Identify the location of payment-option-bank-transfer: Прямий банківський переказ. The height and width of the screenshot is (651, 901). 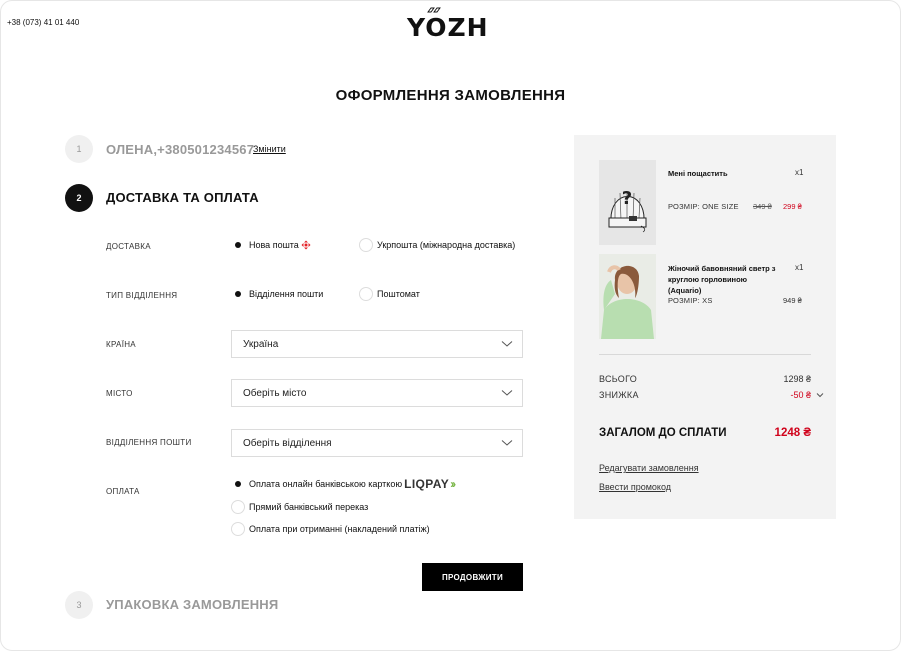
(299, 507).